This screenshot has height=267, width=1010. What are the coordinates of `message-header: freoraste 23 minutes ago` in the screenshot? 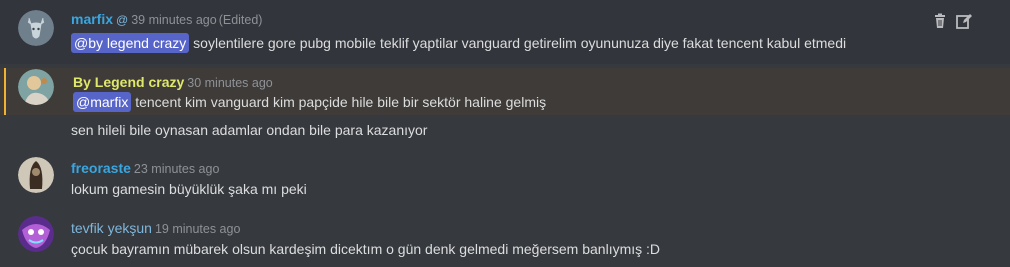 It's located at (145, 168).